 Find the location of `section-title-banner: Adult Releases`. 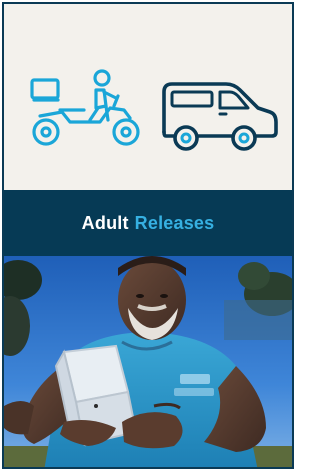

section-title-banner: Adult Releases is located at coordinates (148, 223).